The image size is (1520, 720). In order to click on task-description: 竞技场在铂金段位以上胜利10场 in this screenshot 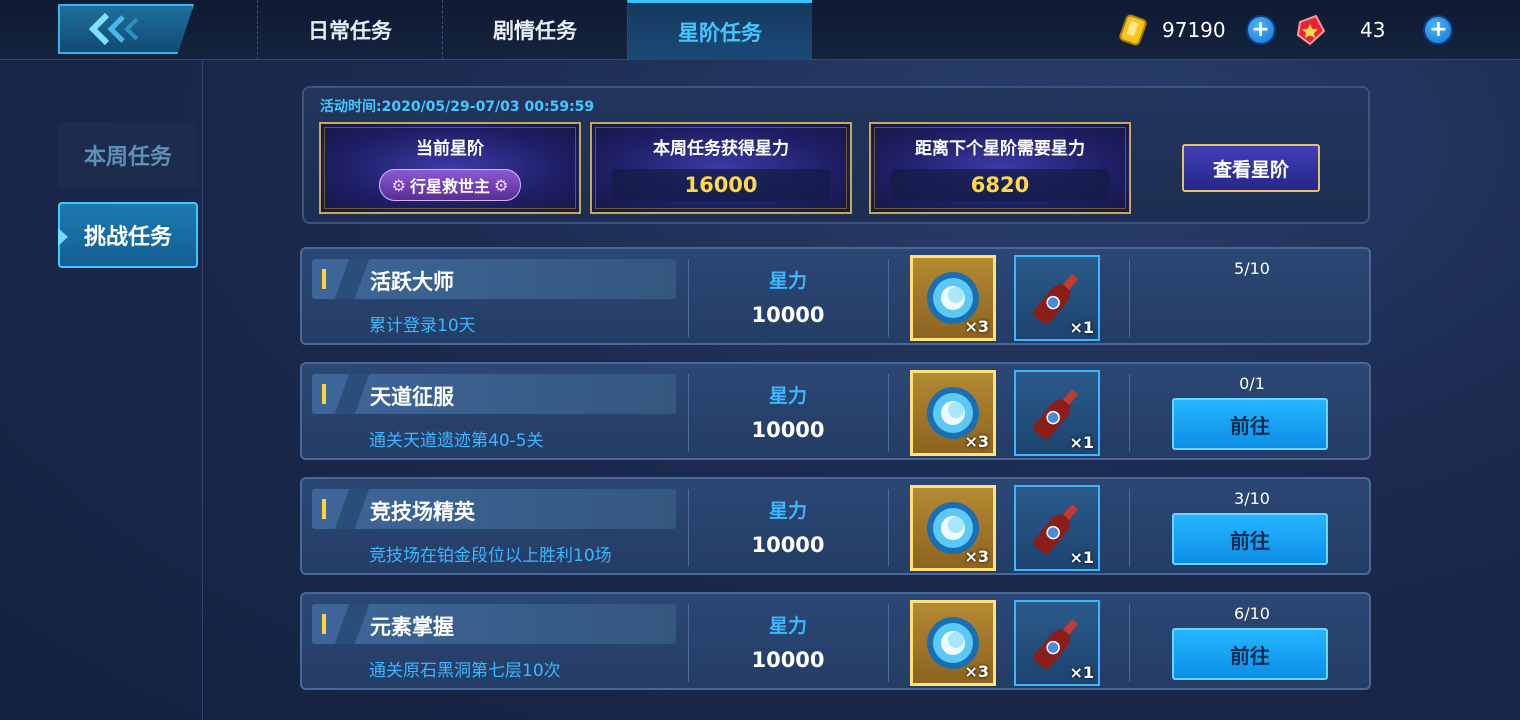, I will do `click(490, 556)`.